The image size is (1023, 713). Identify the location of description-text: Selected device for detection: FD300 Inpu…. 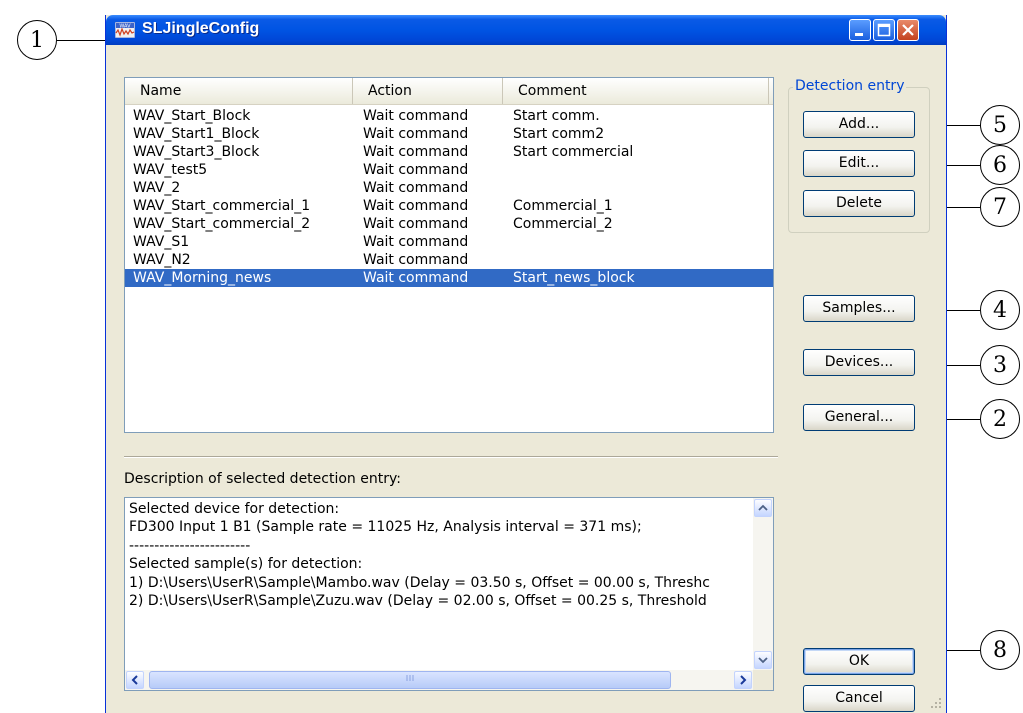
(439, 585).